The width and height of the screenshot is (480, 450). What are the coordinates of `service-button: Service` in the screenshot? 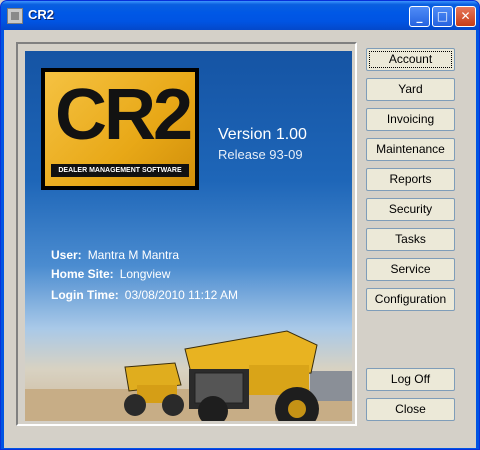 It's located at (410, 269).